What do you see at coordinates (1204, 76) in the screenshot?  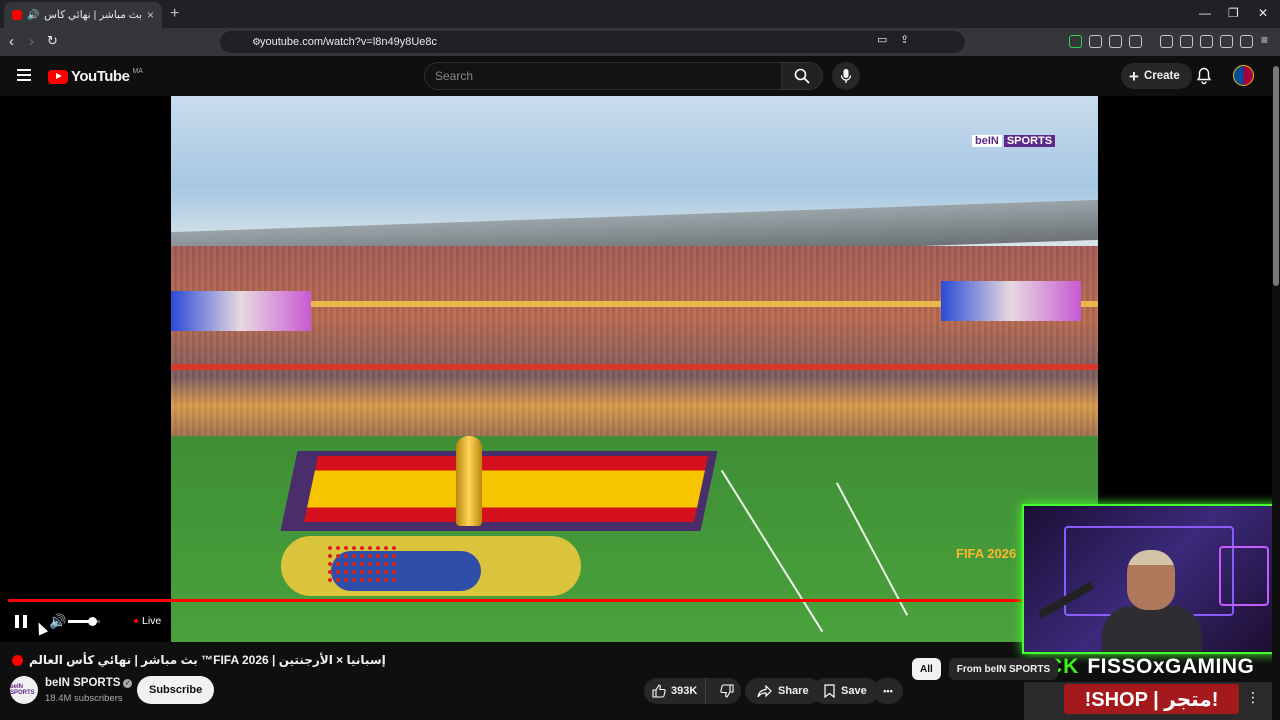 I see `notifications-bell-icon` at bounding box center [1204, 76].